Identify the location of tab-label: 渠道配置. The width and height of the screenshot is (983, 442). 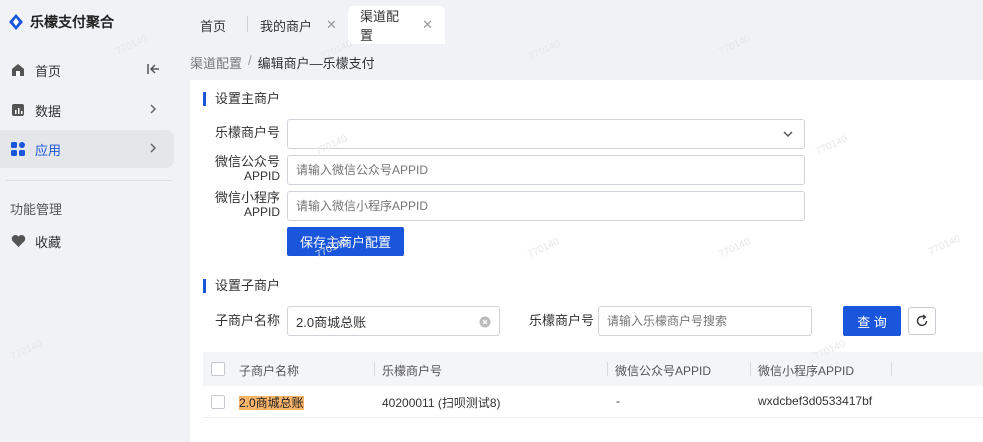
(380, 26).